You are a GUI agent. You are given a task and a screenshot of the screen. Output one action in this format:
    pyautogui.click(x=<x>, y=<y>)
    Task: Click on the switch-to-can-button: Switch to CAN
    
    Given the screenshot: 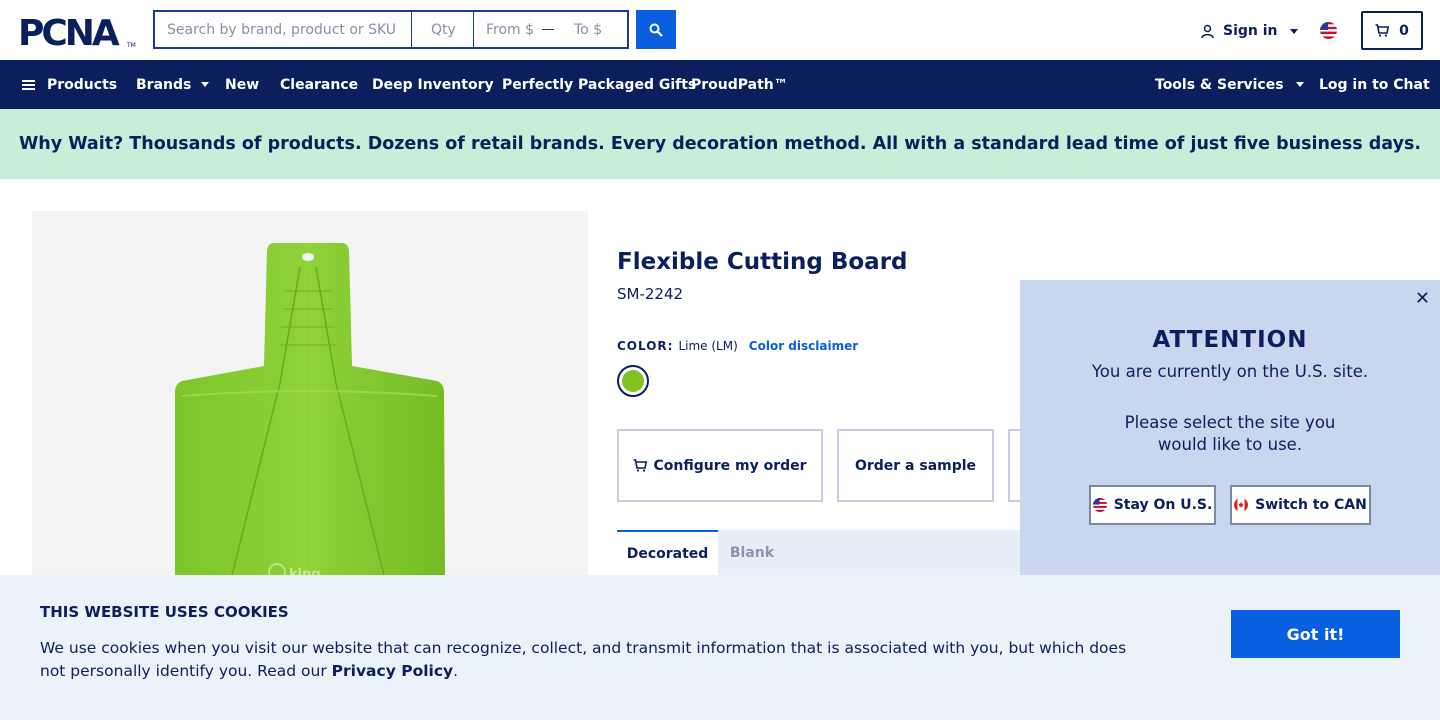 What is the action you would take?
    pyautogui.click(x=1300, y=505)
    